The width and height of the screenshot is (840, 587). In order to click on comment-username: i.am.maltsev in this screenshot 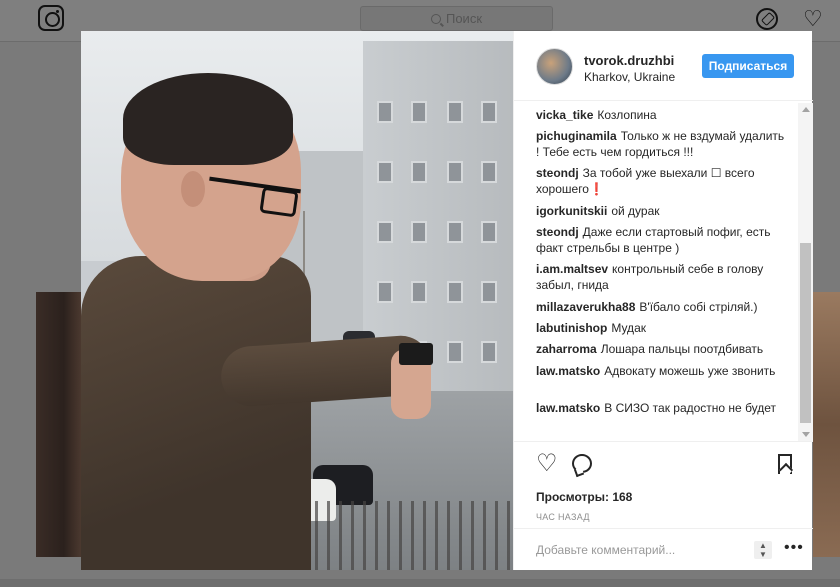, I will do `click(572, 269)`.